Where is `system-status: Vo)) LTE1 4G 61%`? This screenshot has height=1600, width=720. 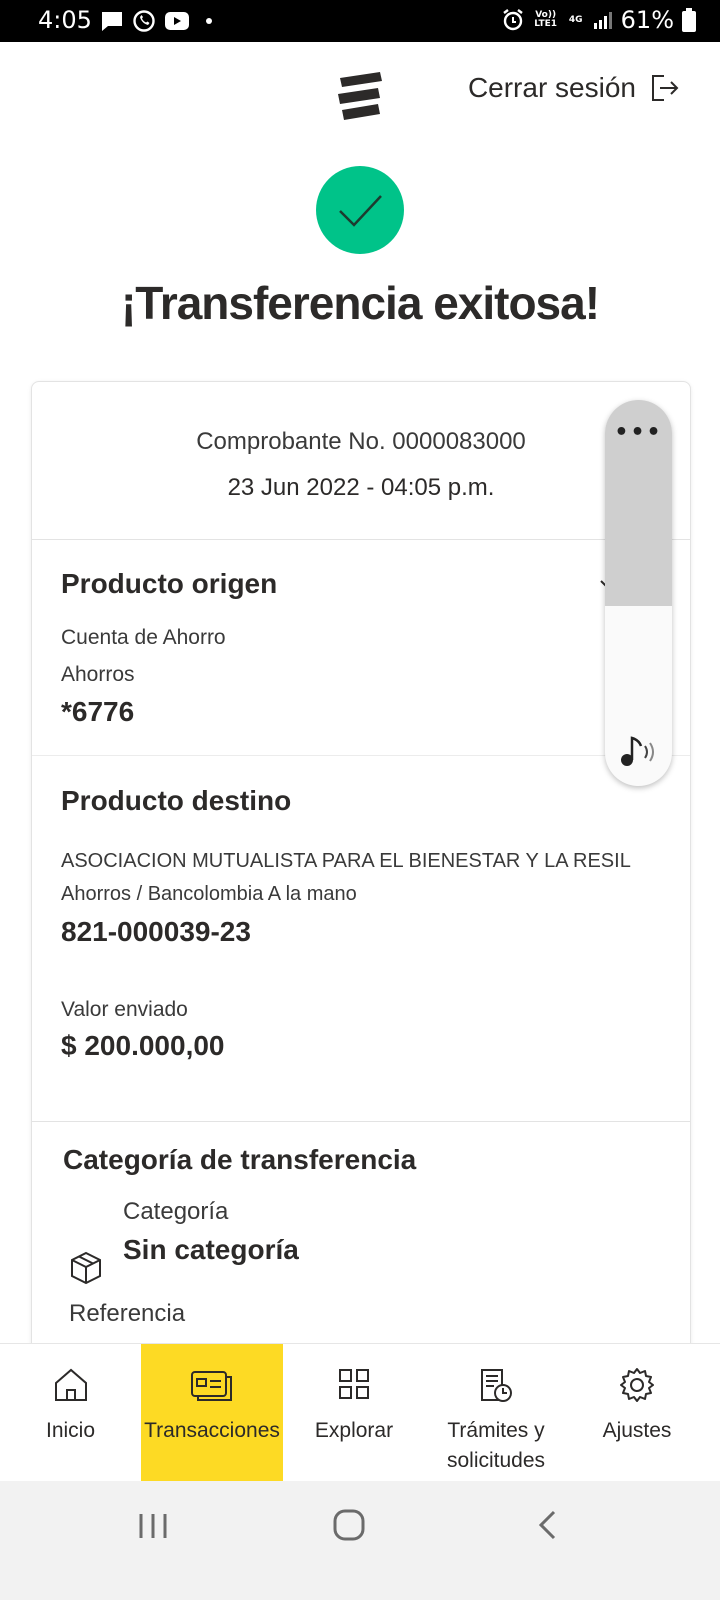 system-status: Vo)) LTE1 4G 61% is located at coordinates (598, 20).